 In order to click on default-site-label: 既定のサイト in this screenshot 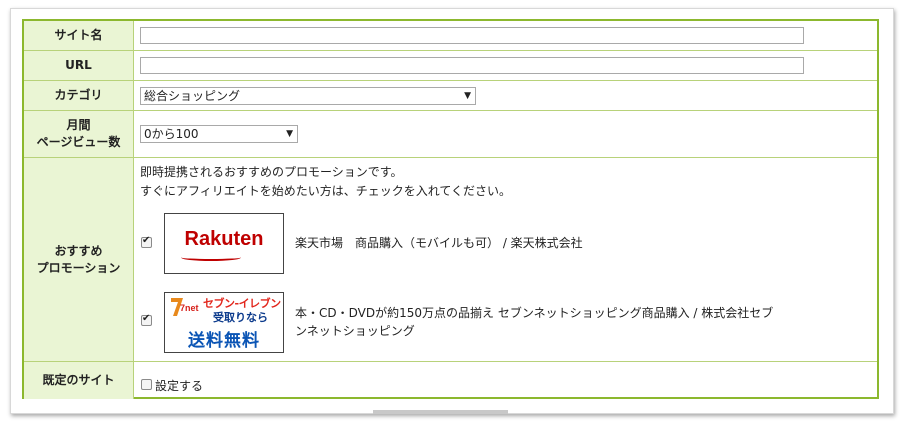, I will do `click(79, 380)`.